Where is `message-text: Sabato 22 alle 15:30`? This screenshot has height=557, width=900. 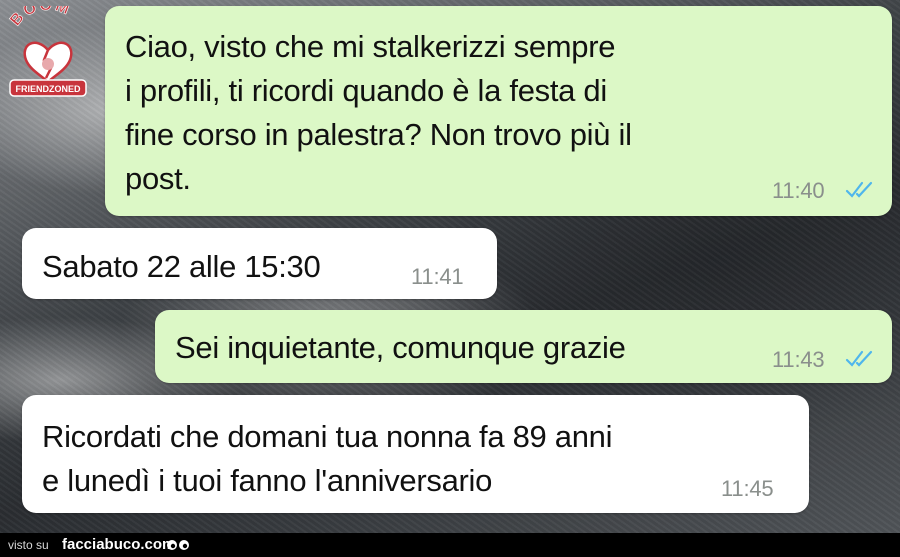
message-text: Sabato 22 alle 15:30 is located at coordinates (181, 266).